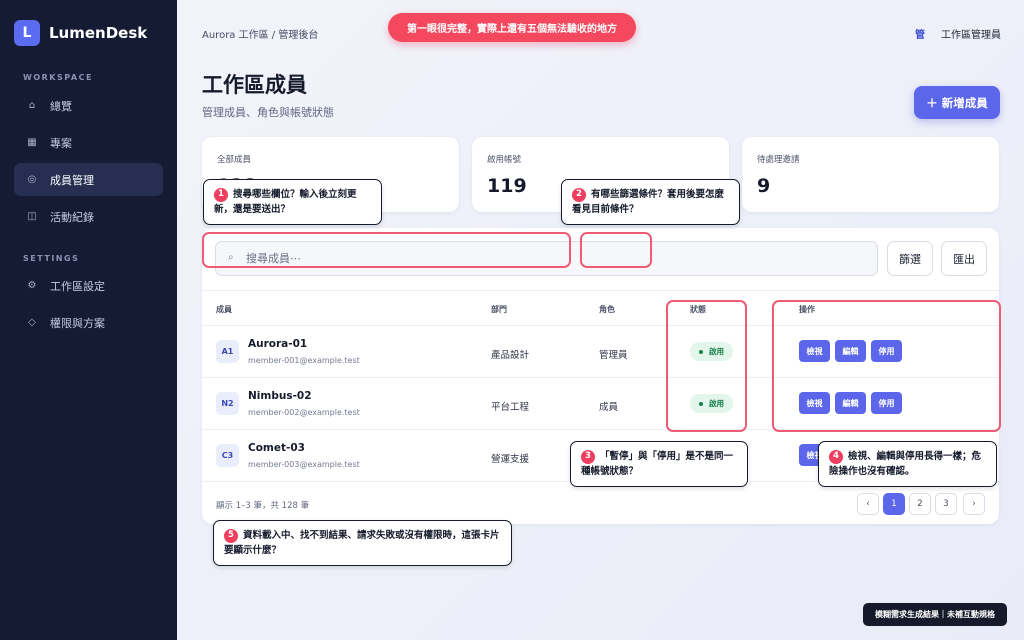 The height and width of the screenshot is (640, 1024). What do you see at coordinates (894, 504) in the screenshot?
I see `page-button-1: 1` at bounding box center [894, 504].